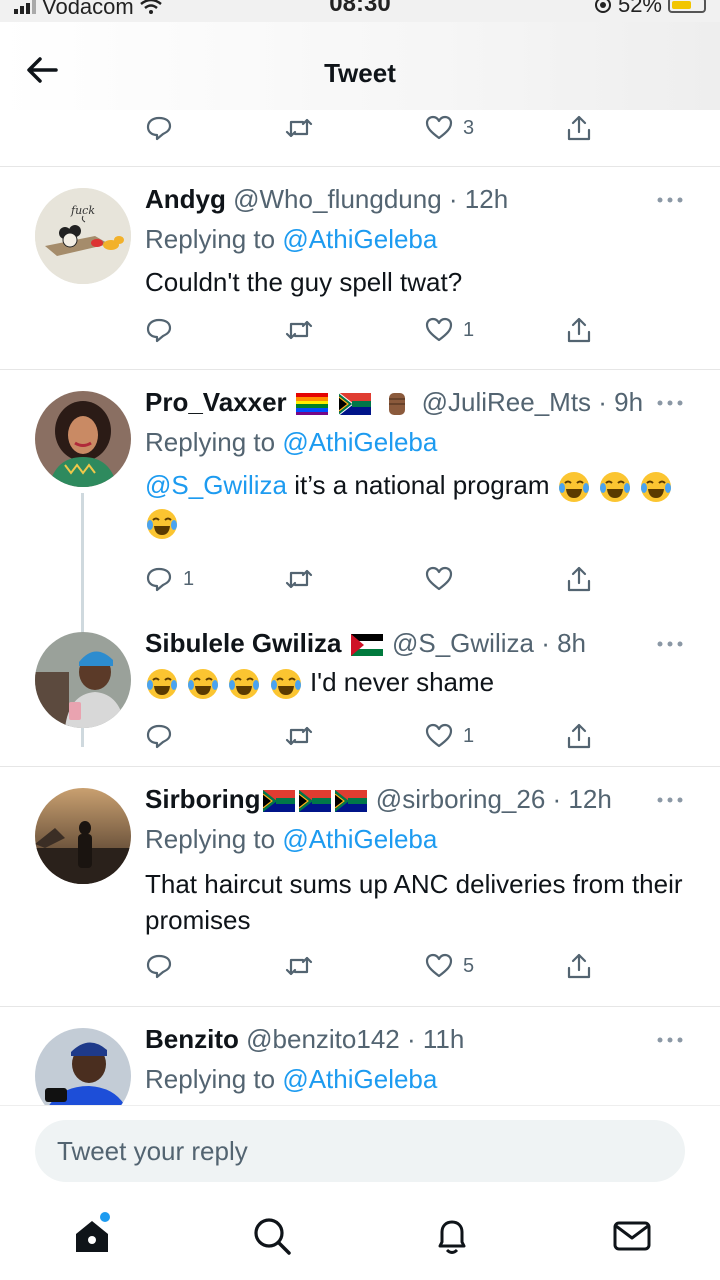 The image size is (720, 1280). I want to click on like-count: 3, so click(469, 127).